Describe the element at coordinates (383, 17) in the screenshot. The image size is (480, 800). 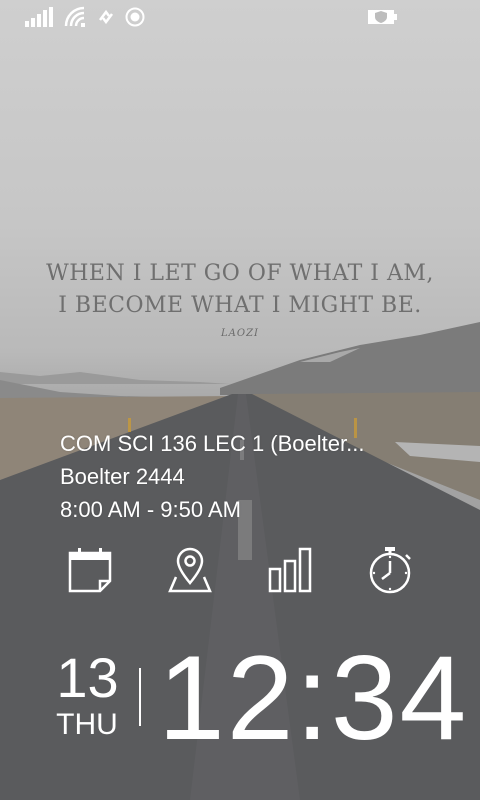
I see `battery-saver-icon` at that location.